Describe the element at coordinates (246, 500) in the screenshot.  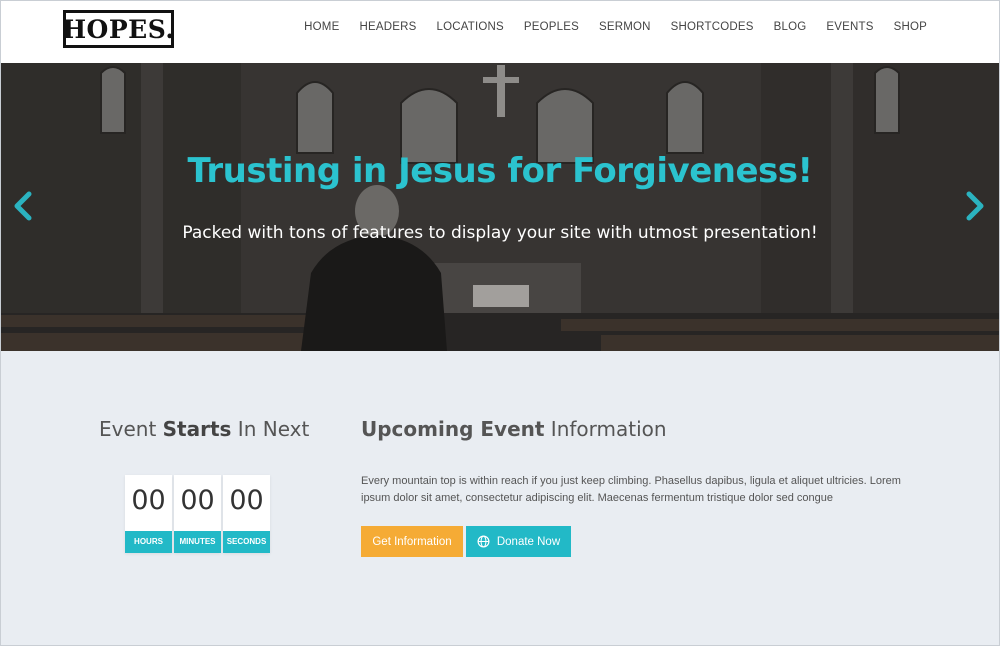
I see `countdown-seconds-value: 00` at that location.